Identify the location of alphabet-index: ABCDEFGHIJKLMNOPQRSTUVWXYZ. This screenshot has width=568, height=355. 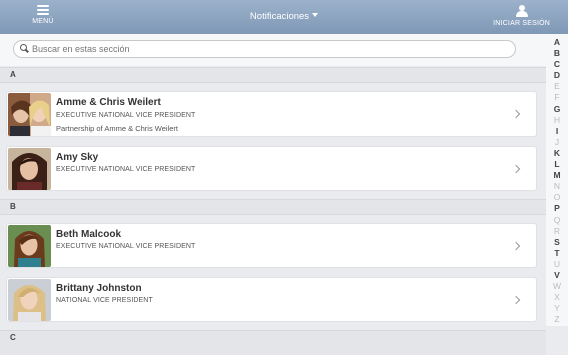
(557, 180).